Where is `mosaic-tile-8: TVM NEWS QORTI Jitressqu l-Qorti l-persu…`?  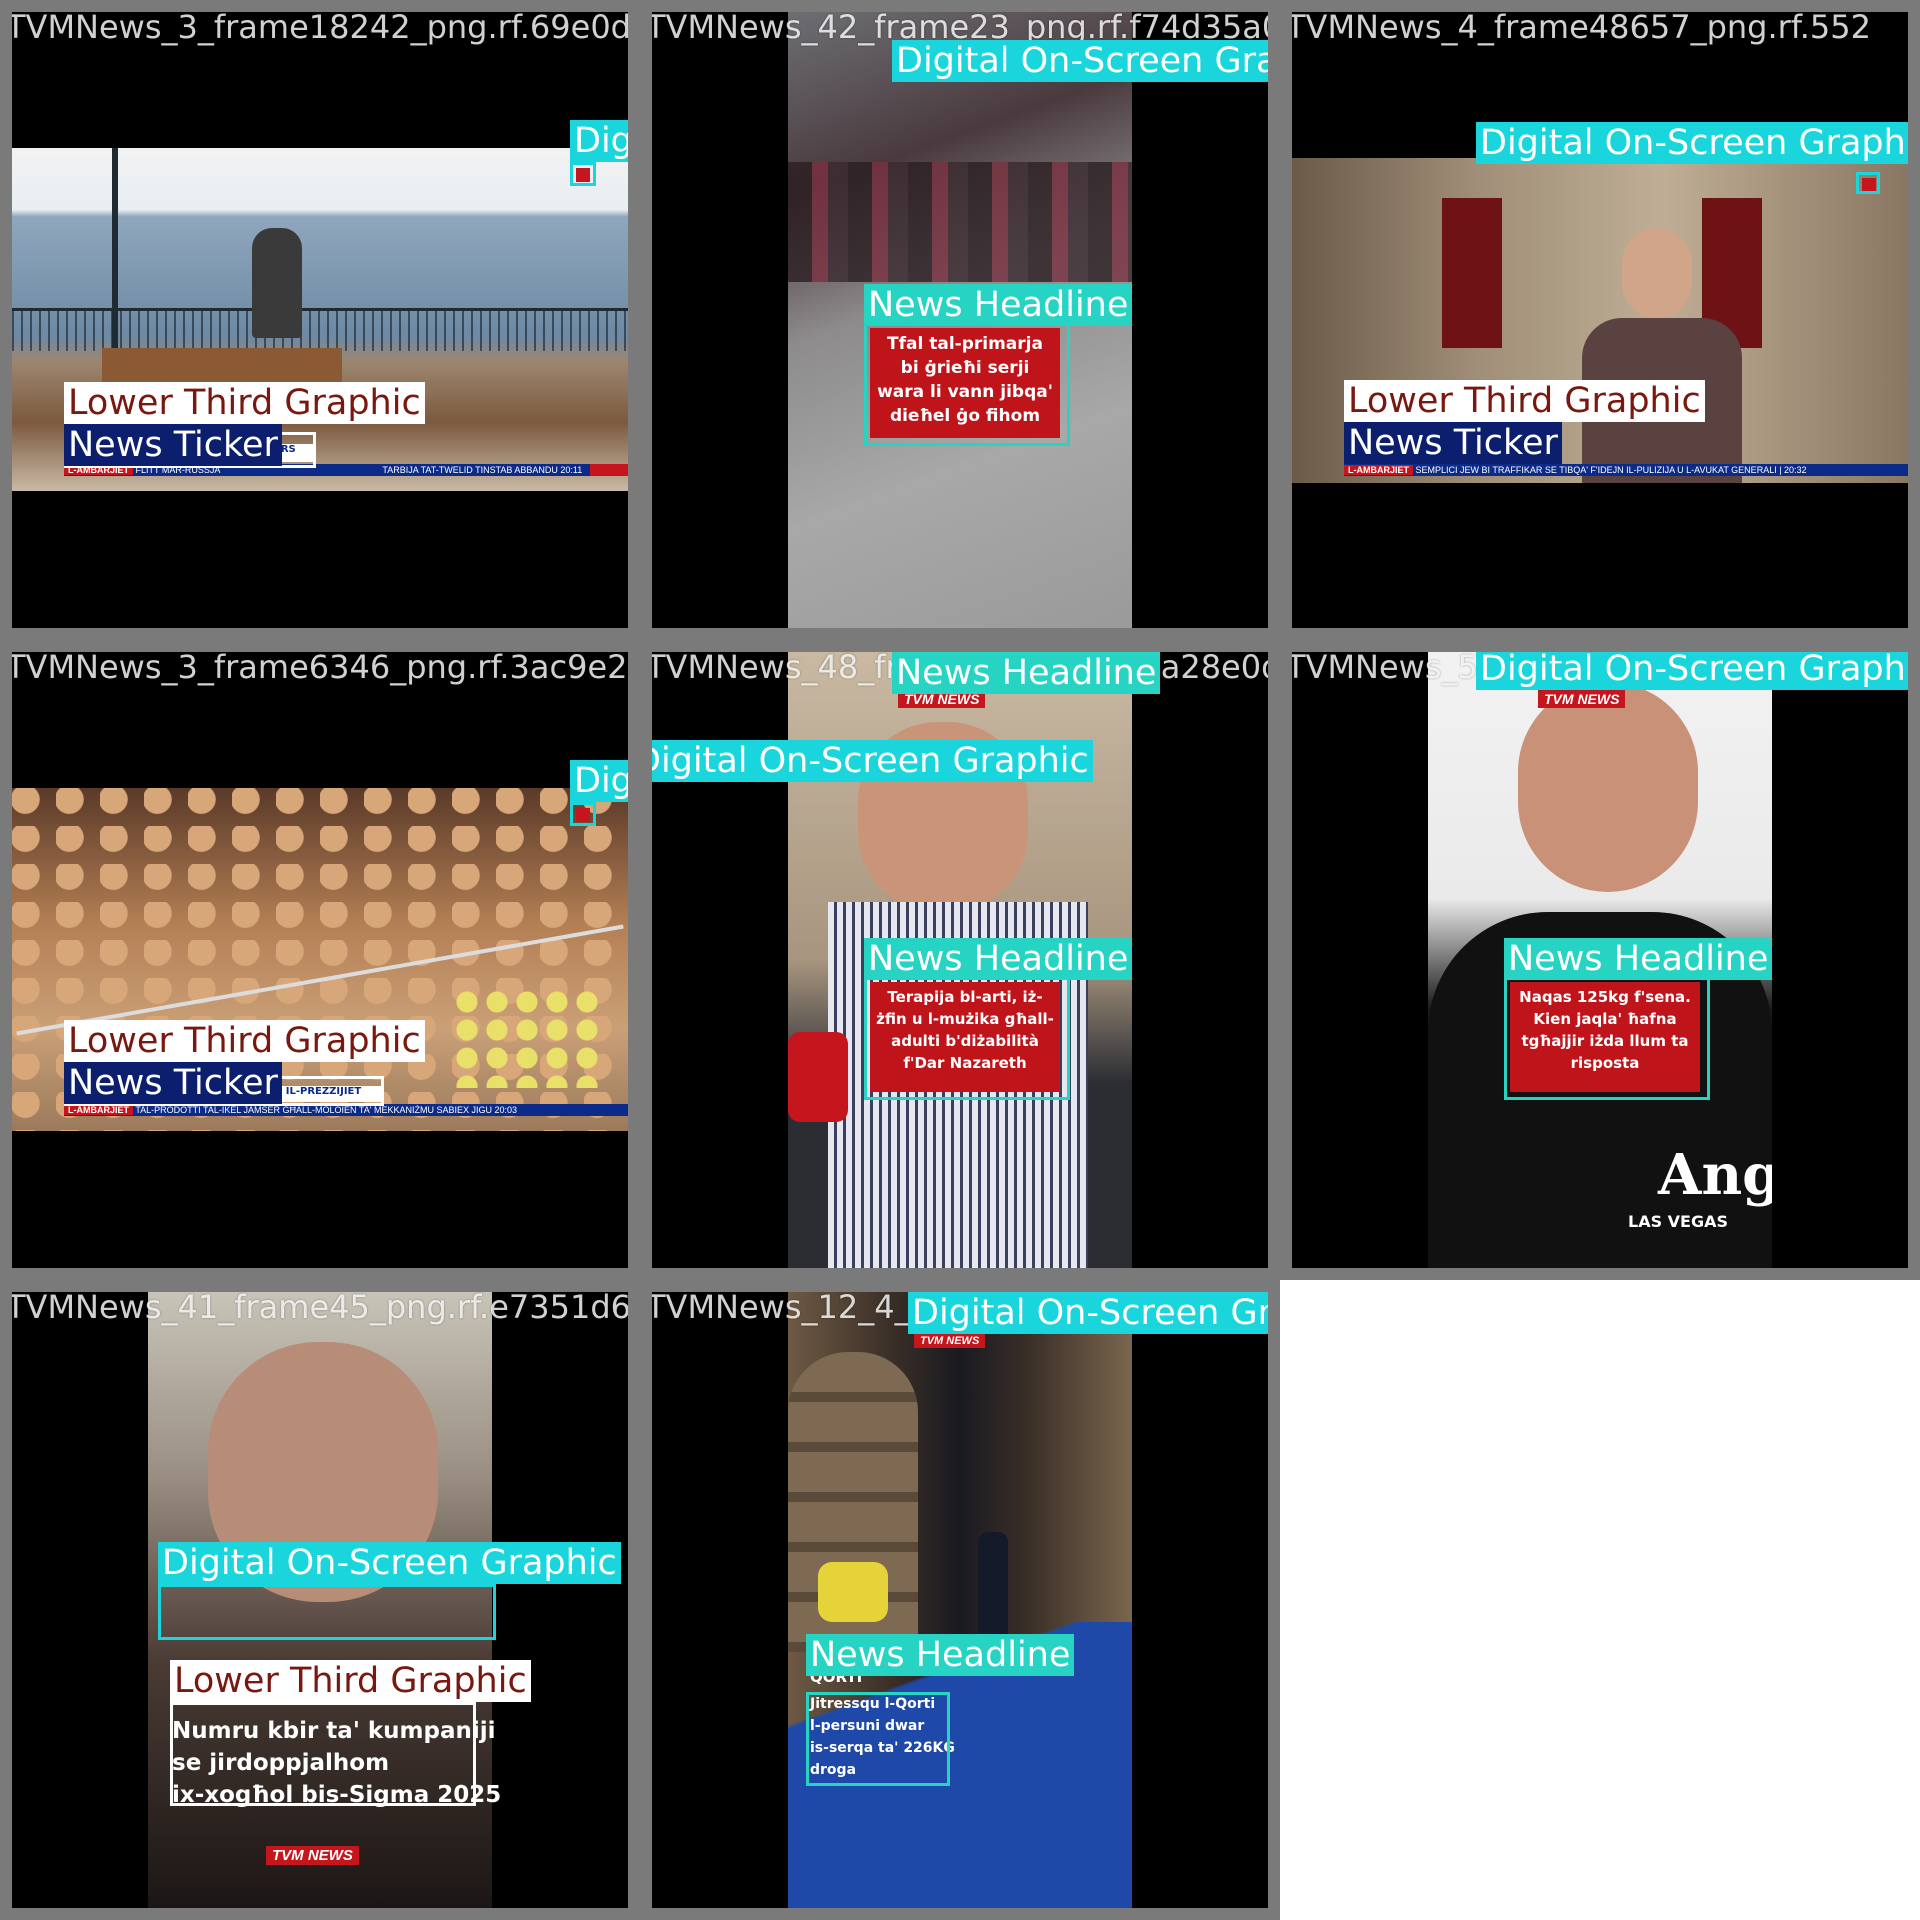
mosaic-tile-8: TVM NEWS QORTI Jitressqu l-Qorti l-persu… is located at coordinates (960, 1600).